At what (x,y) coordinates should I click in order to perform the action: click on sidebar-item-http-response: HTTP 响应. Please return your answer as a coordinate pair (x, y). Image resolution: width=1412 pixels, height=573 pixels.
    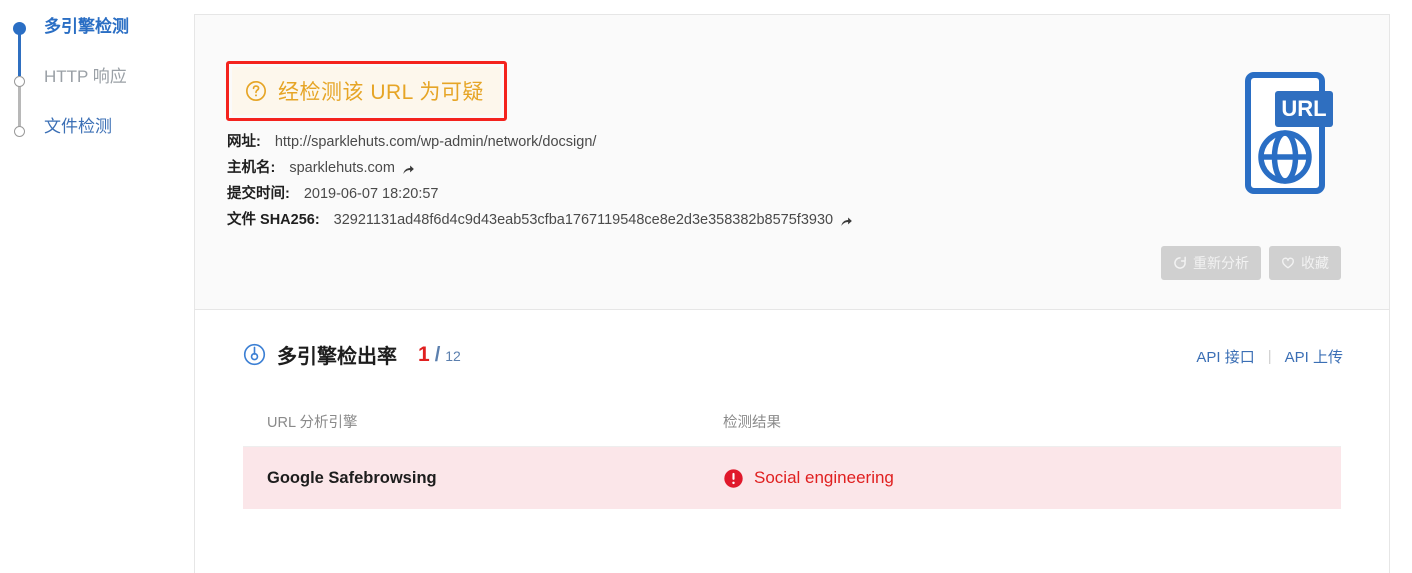
    Looking at the image, I should click on (85, 76).